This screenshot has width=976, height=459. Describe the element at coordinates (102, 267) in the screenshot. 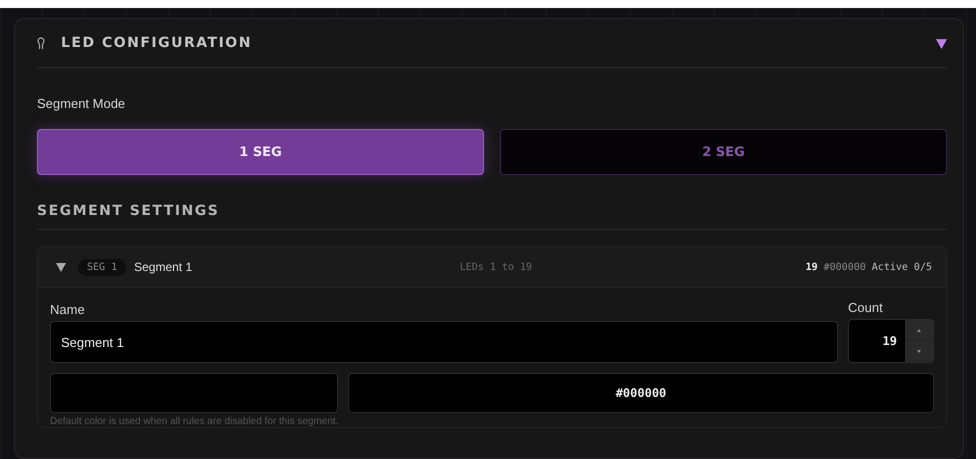

I see `segment-badge: SEG 1` at that location.